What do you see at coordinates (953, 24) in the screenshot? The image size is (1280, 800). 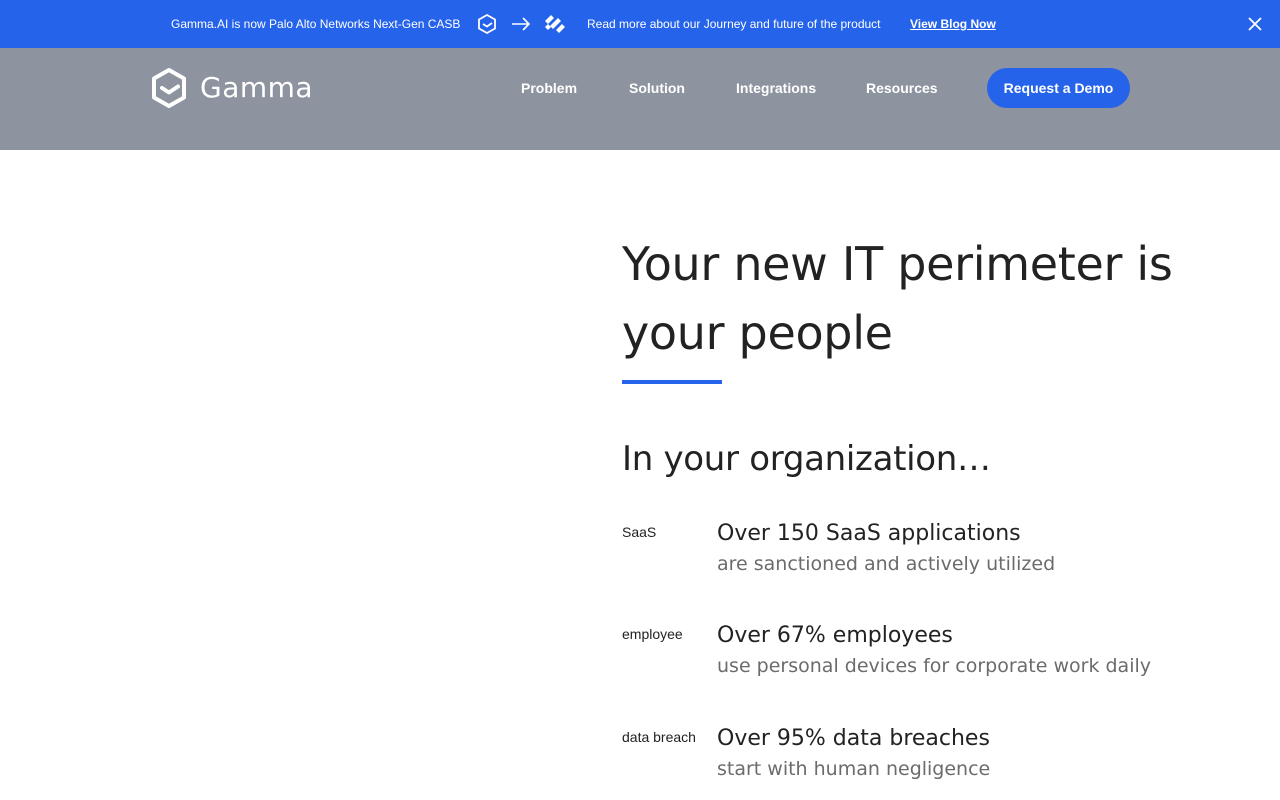 I see `view-blog-link: View Blog Now` at bounding box center [953, 24].